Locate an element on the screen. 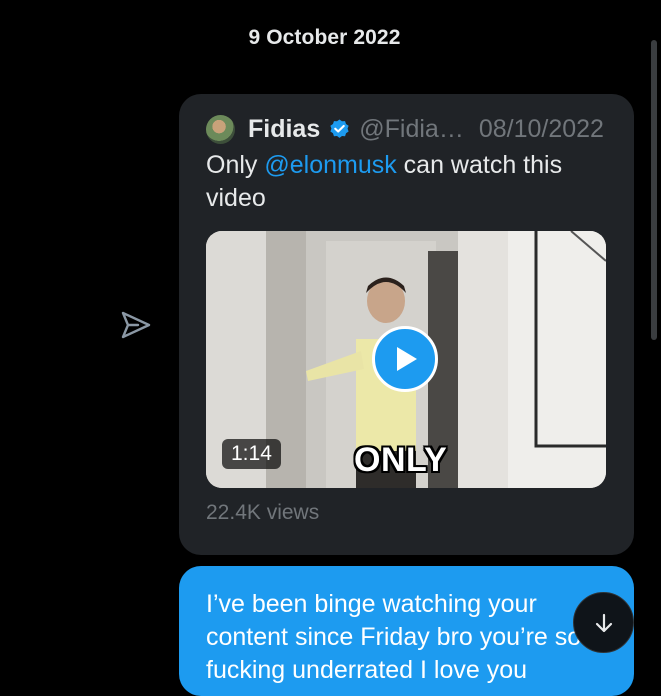  view-count: 22.4K views is located at coordinates (263, 512).